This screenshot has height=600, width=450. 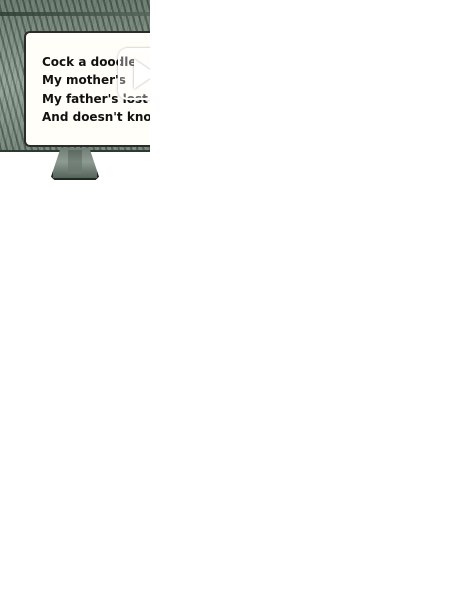 What do you see at coordinates (96, 116) in the screenshot?
I see `verse-line-4: And doesn't know` at bounding box center [96, 116].